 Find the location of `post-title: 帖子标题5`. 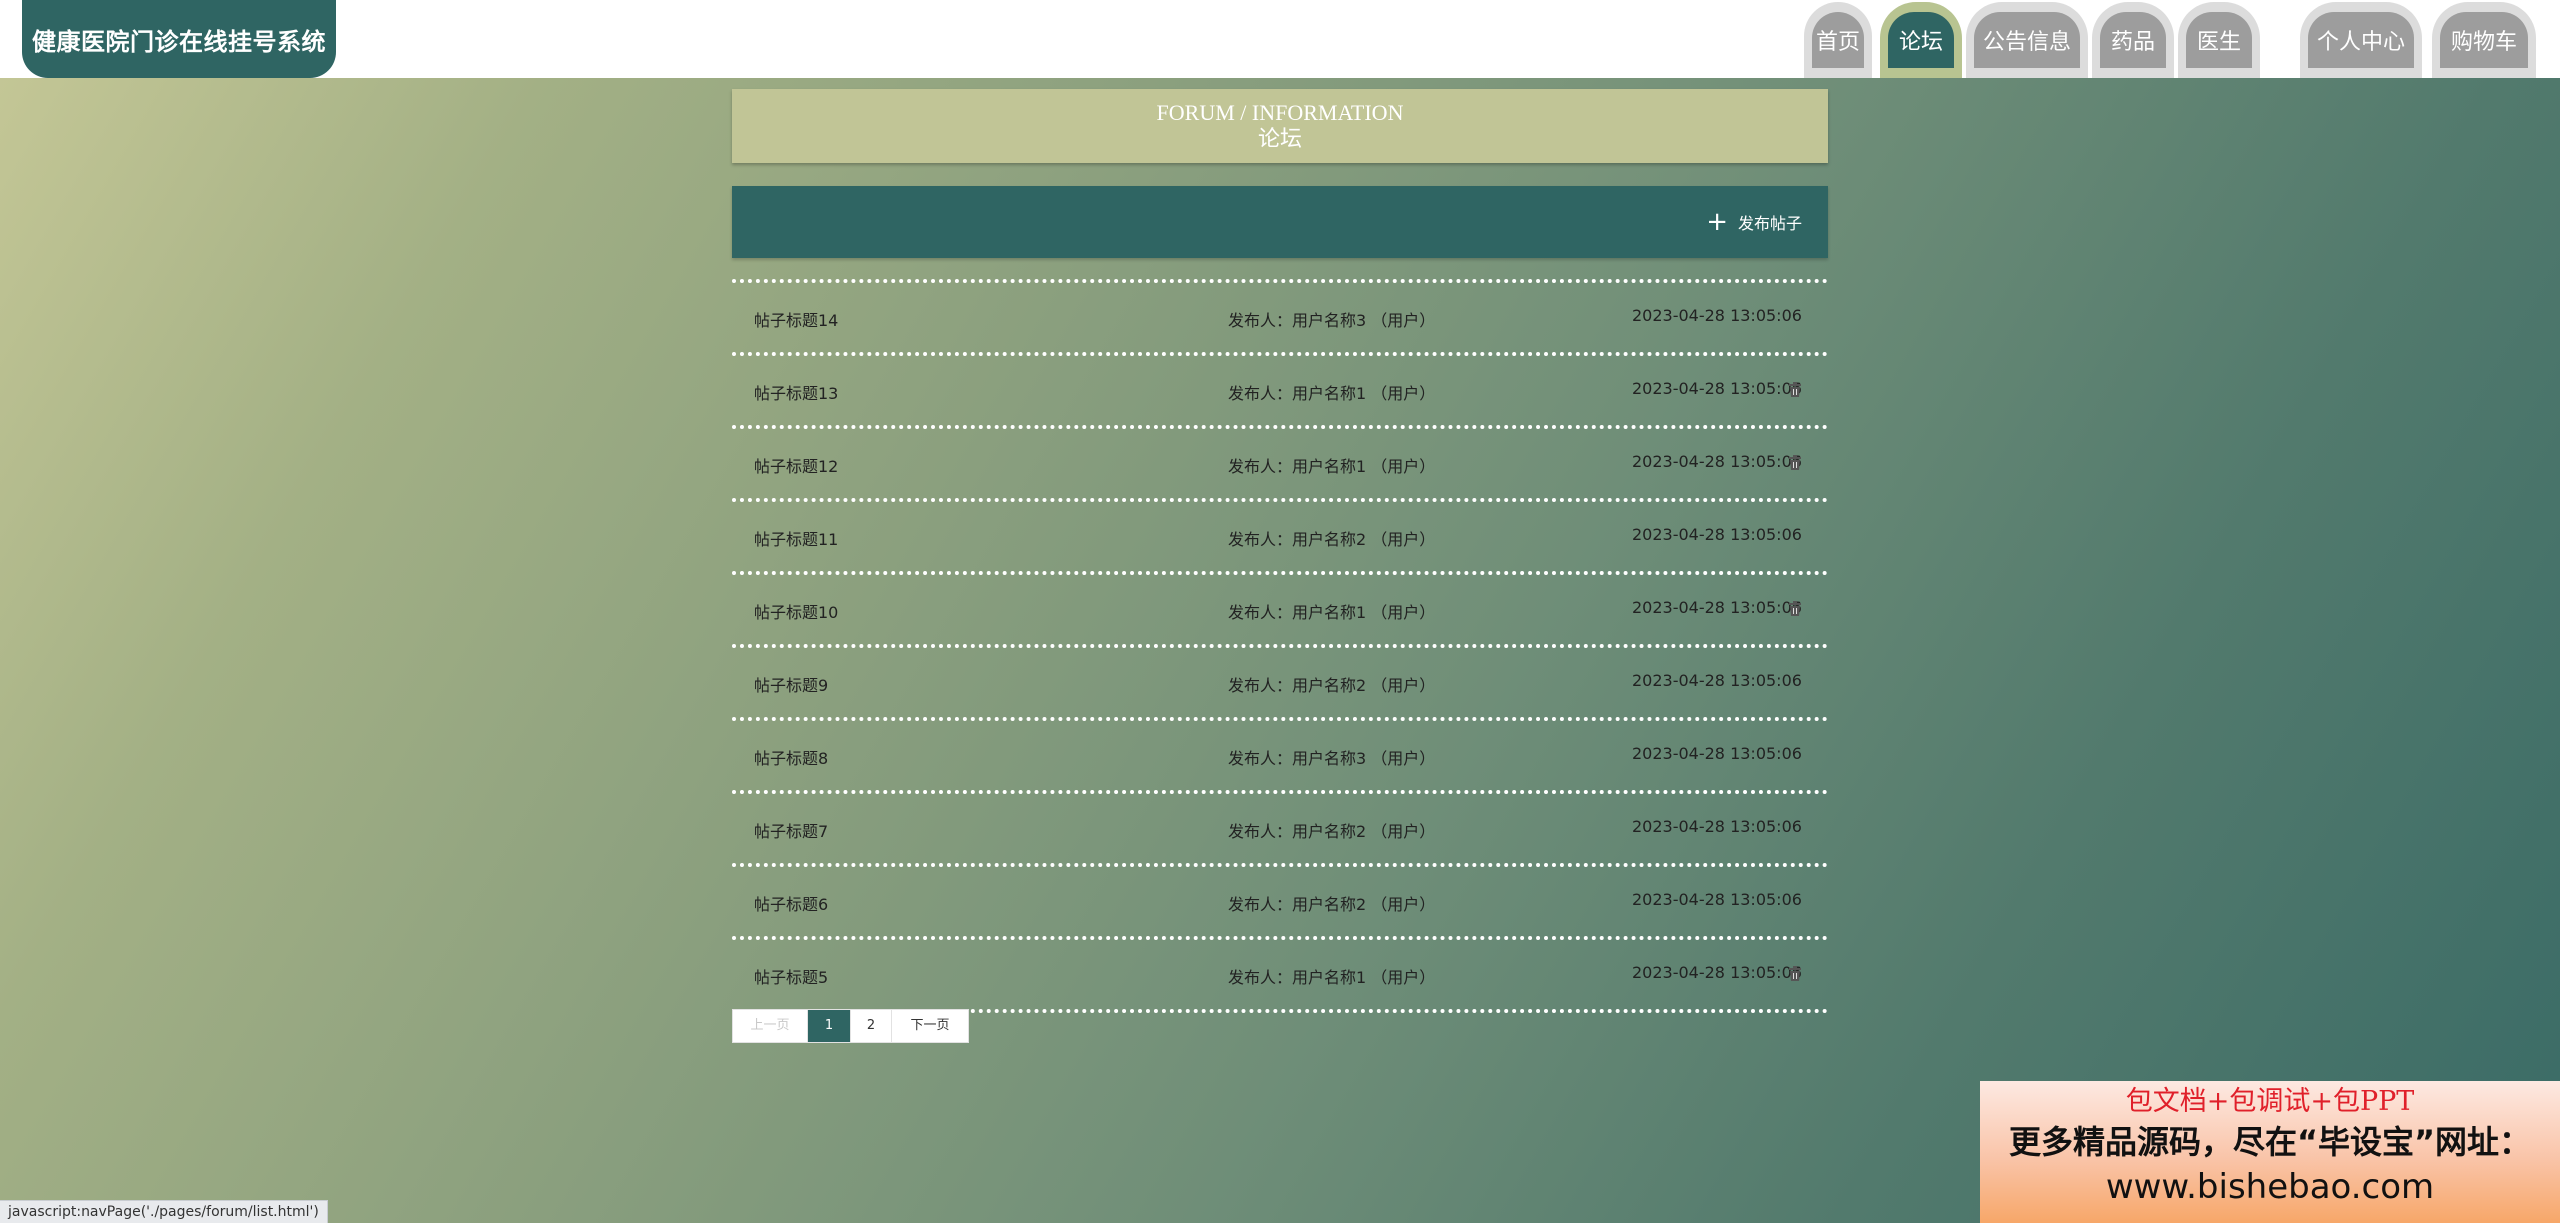

post-title: 帖子标题5 is located at coordinates (791, 976).